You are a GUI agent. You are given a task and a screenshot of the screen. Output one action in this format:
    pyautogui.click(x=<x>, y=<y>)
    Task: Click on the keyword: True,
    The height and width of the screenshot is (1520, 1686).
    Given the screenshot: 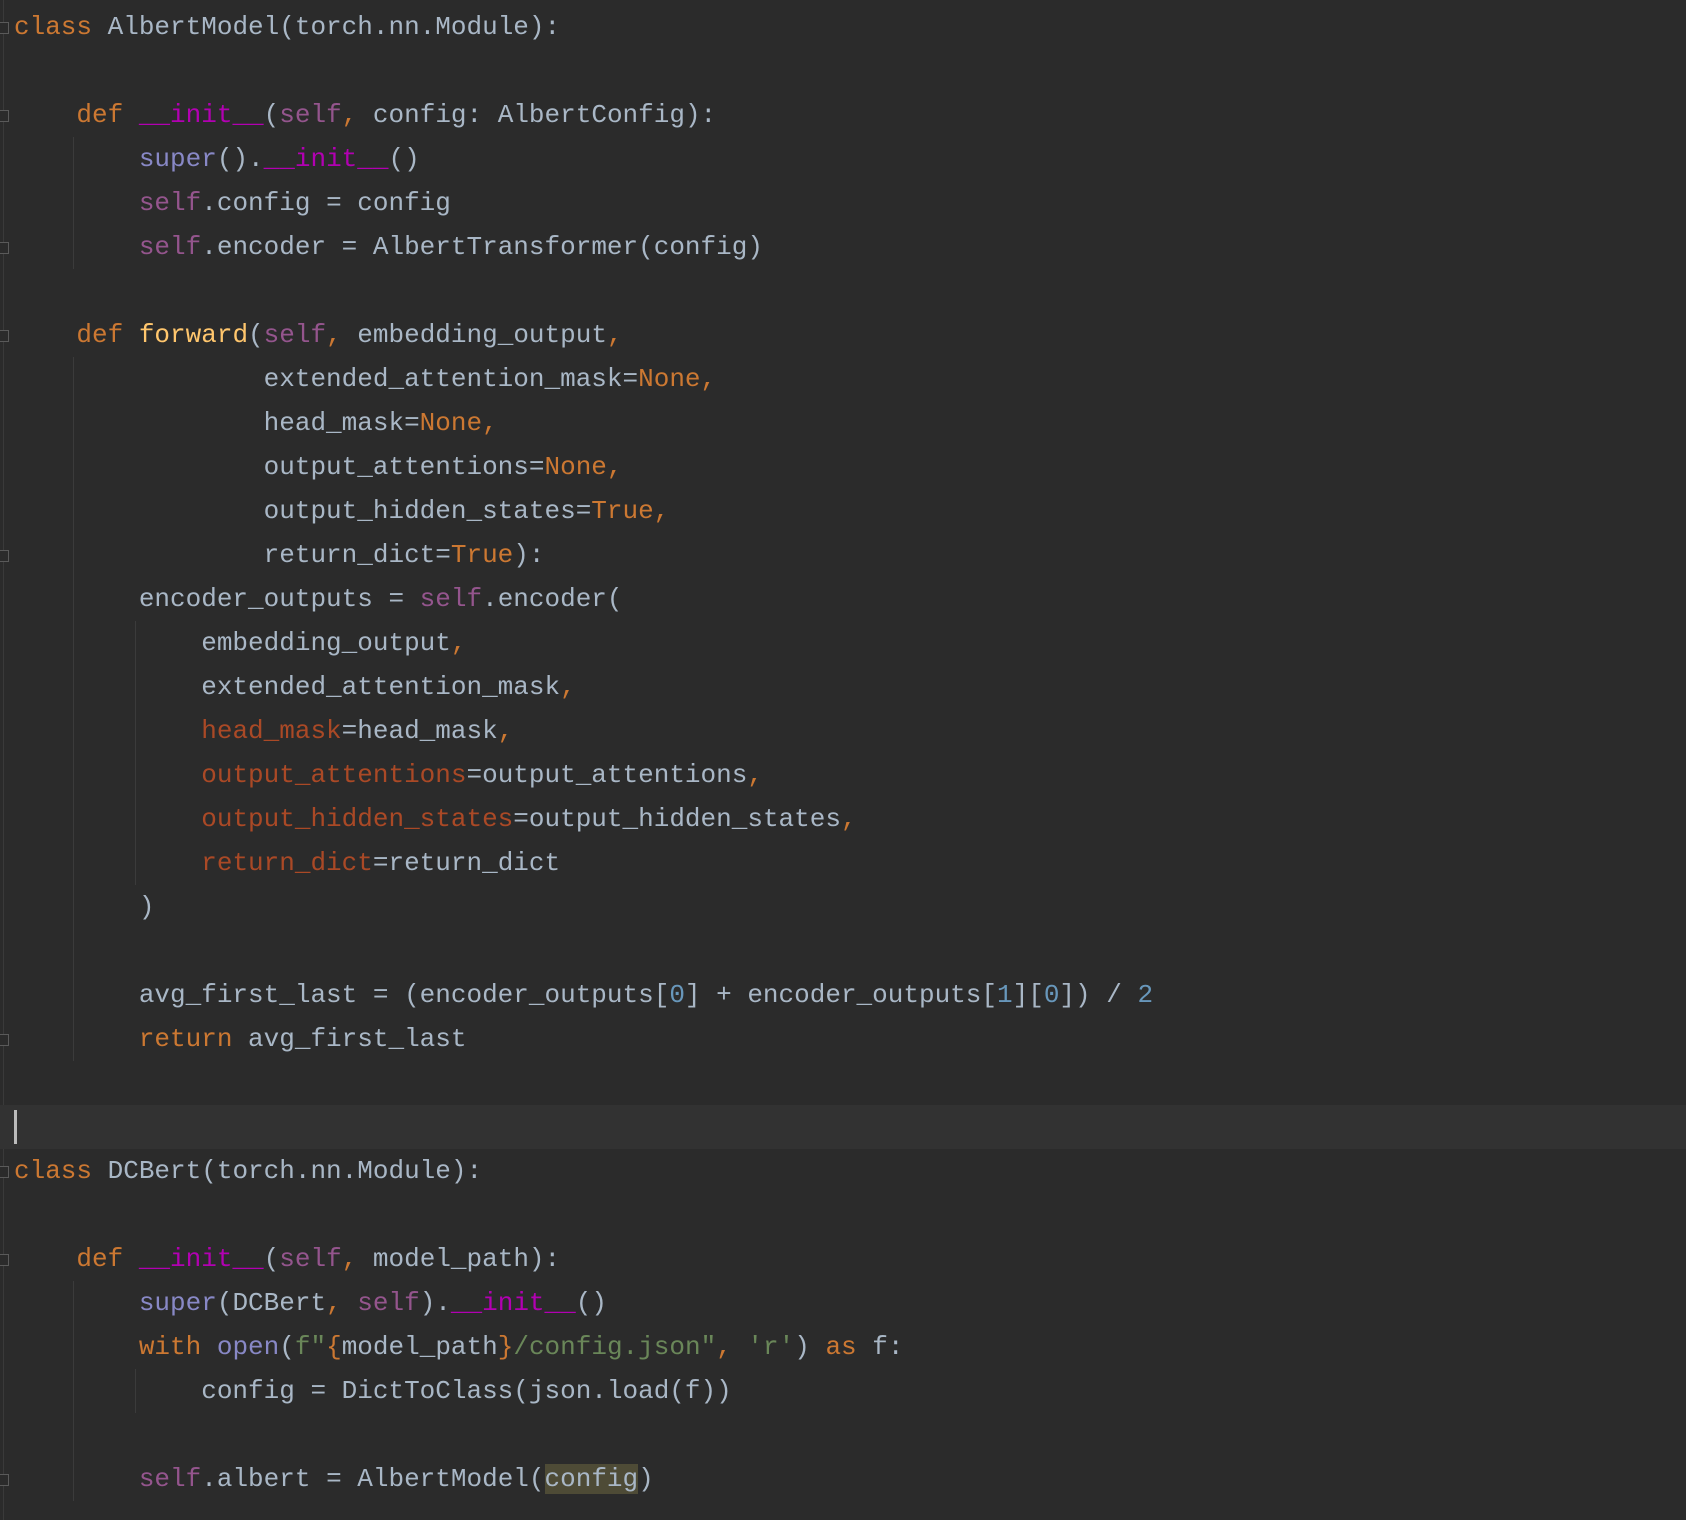 What is the action you would take?
    pyautogui.click(x=630, y=511)
    